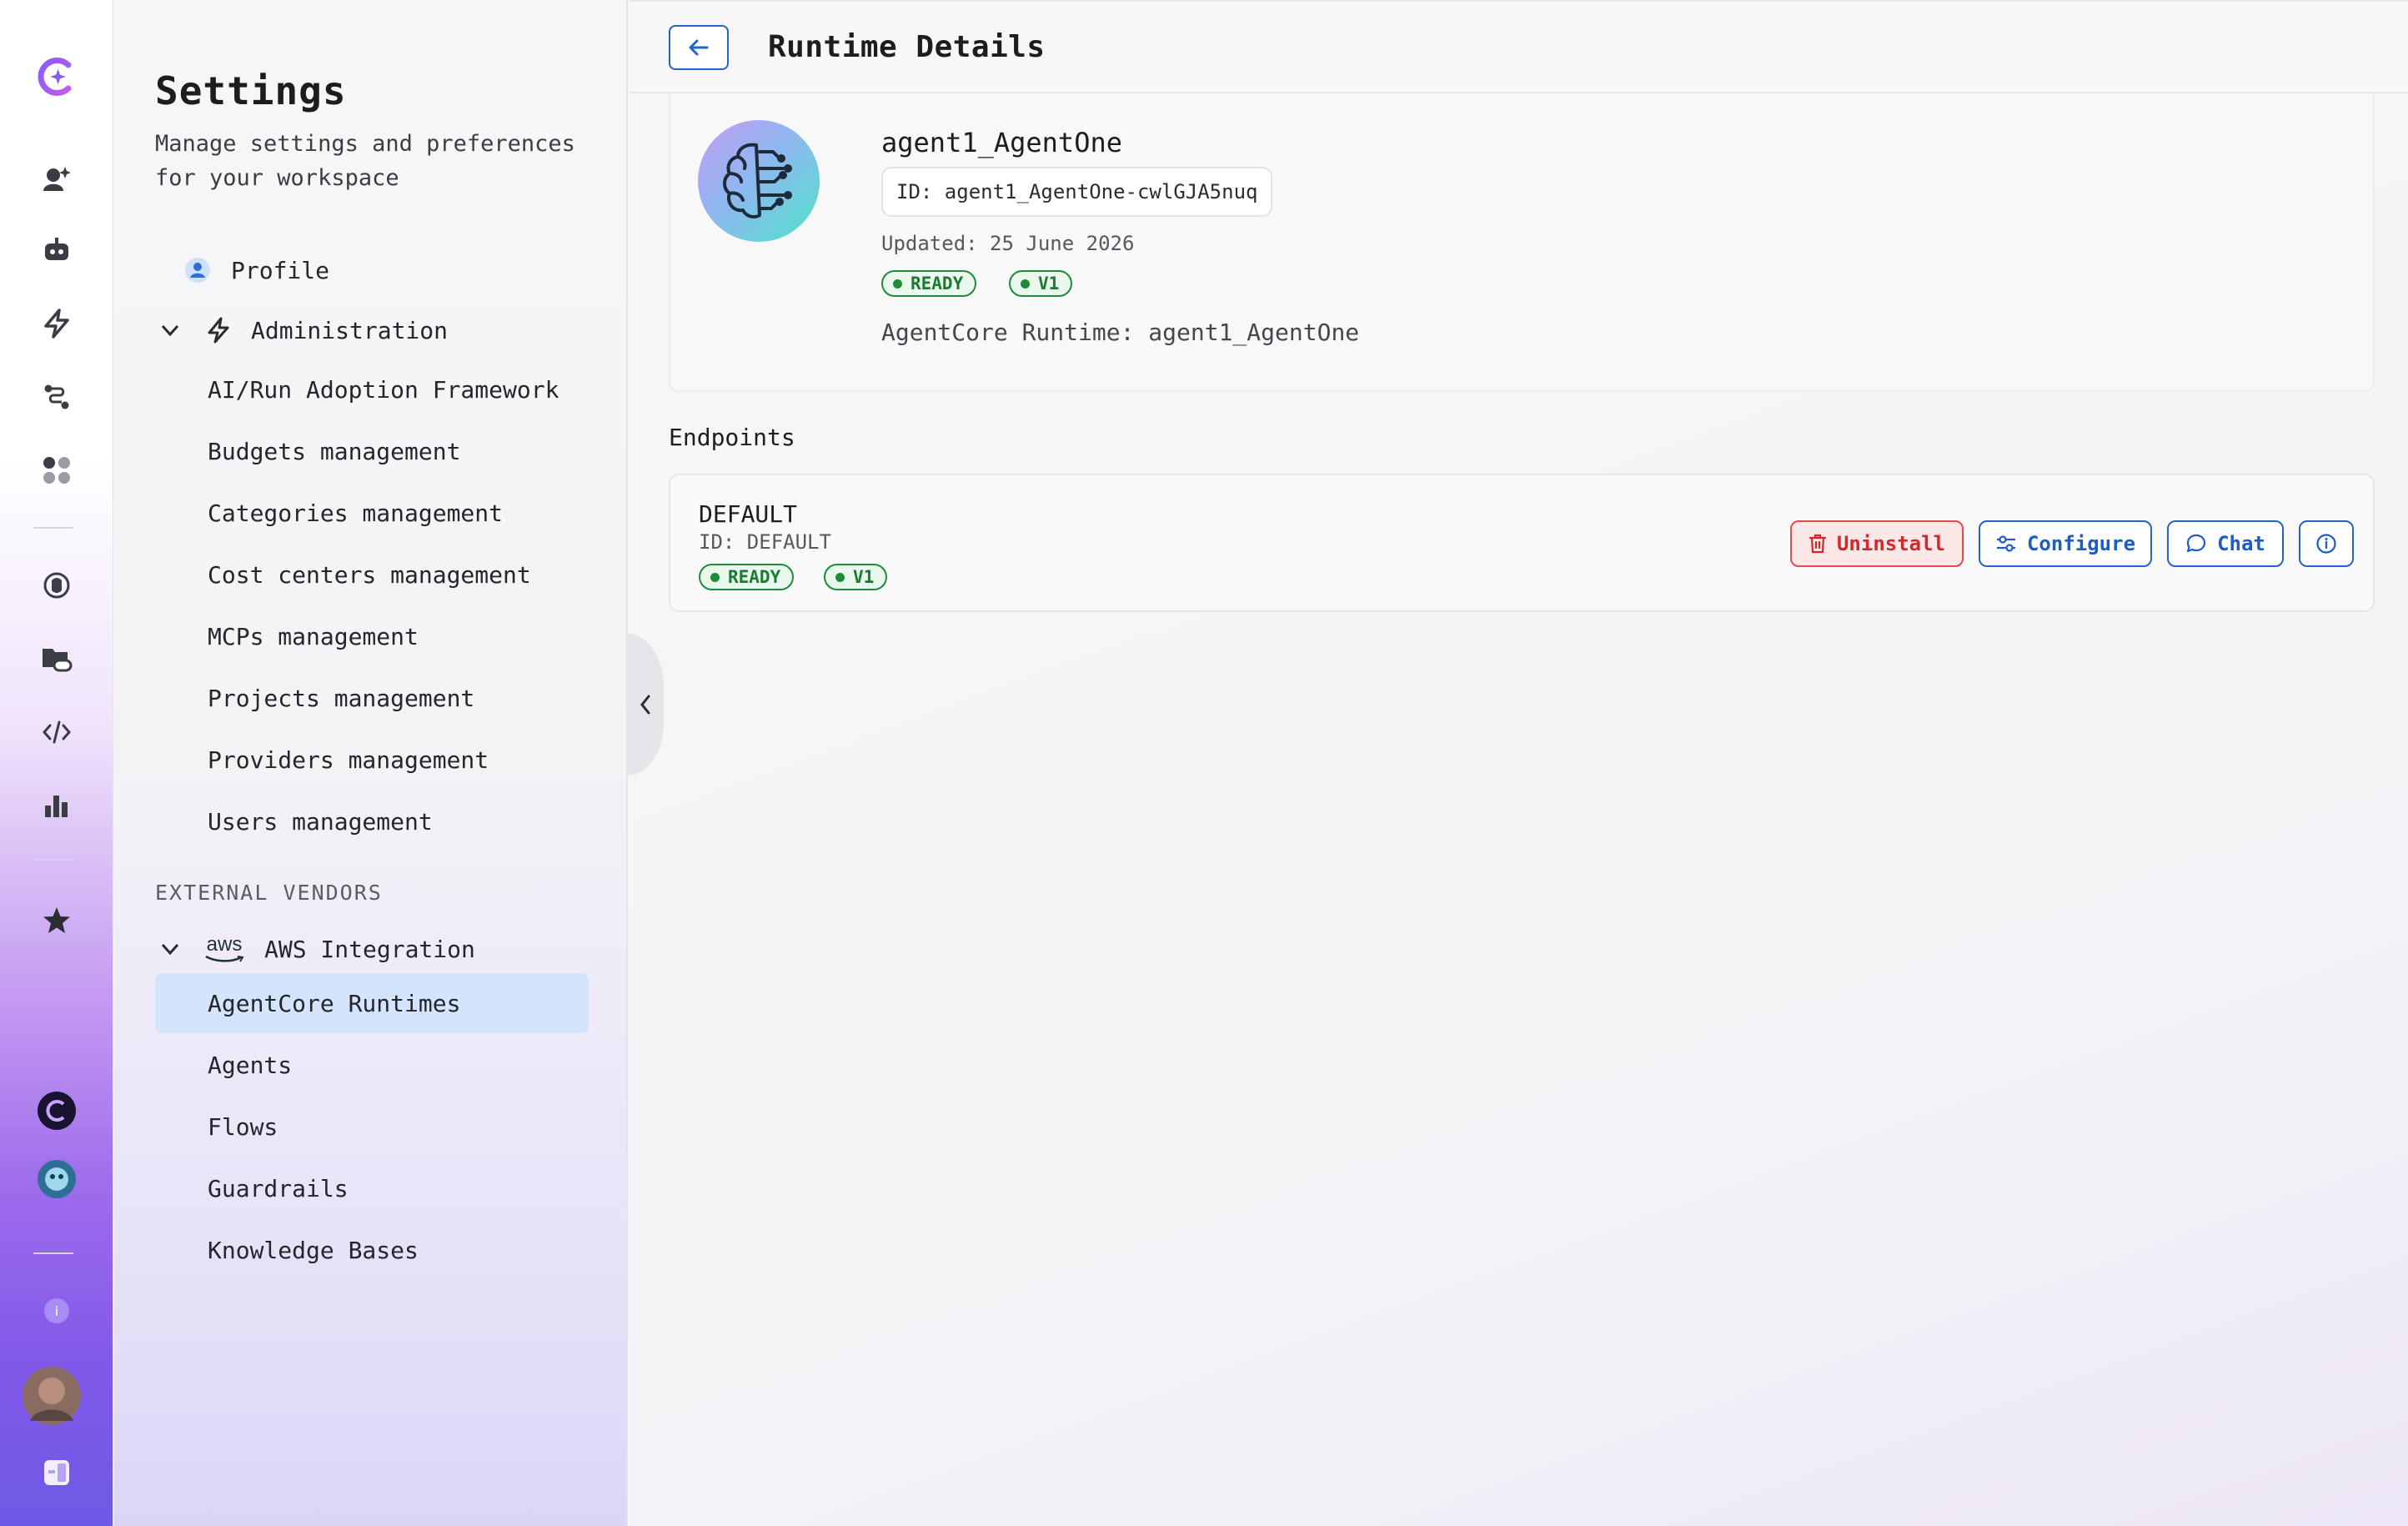 This screenshot has width=2408, height=1526. I want to click on nav-administration-label: Administration, so click(350, 330).